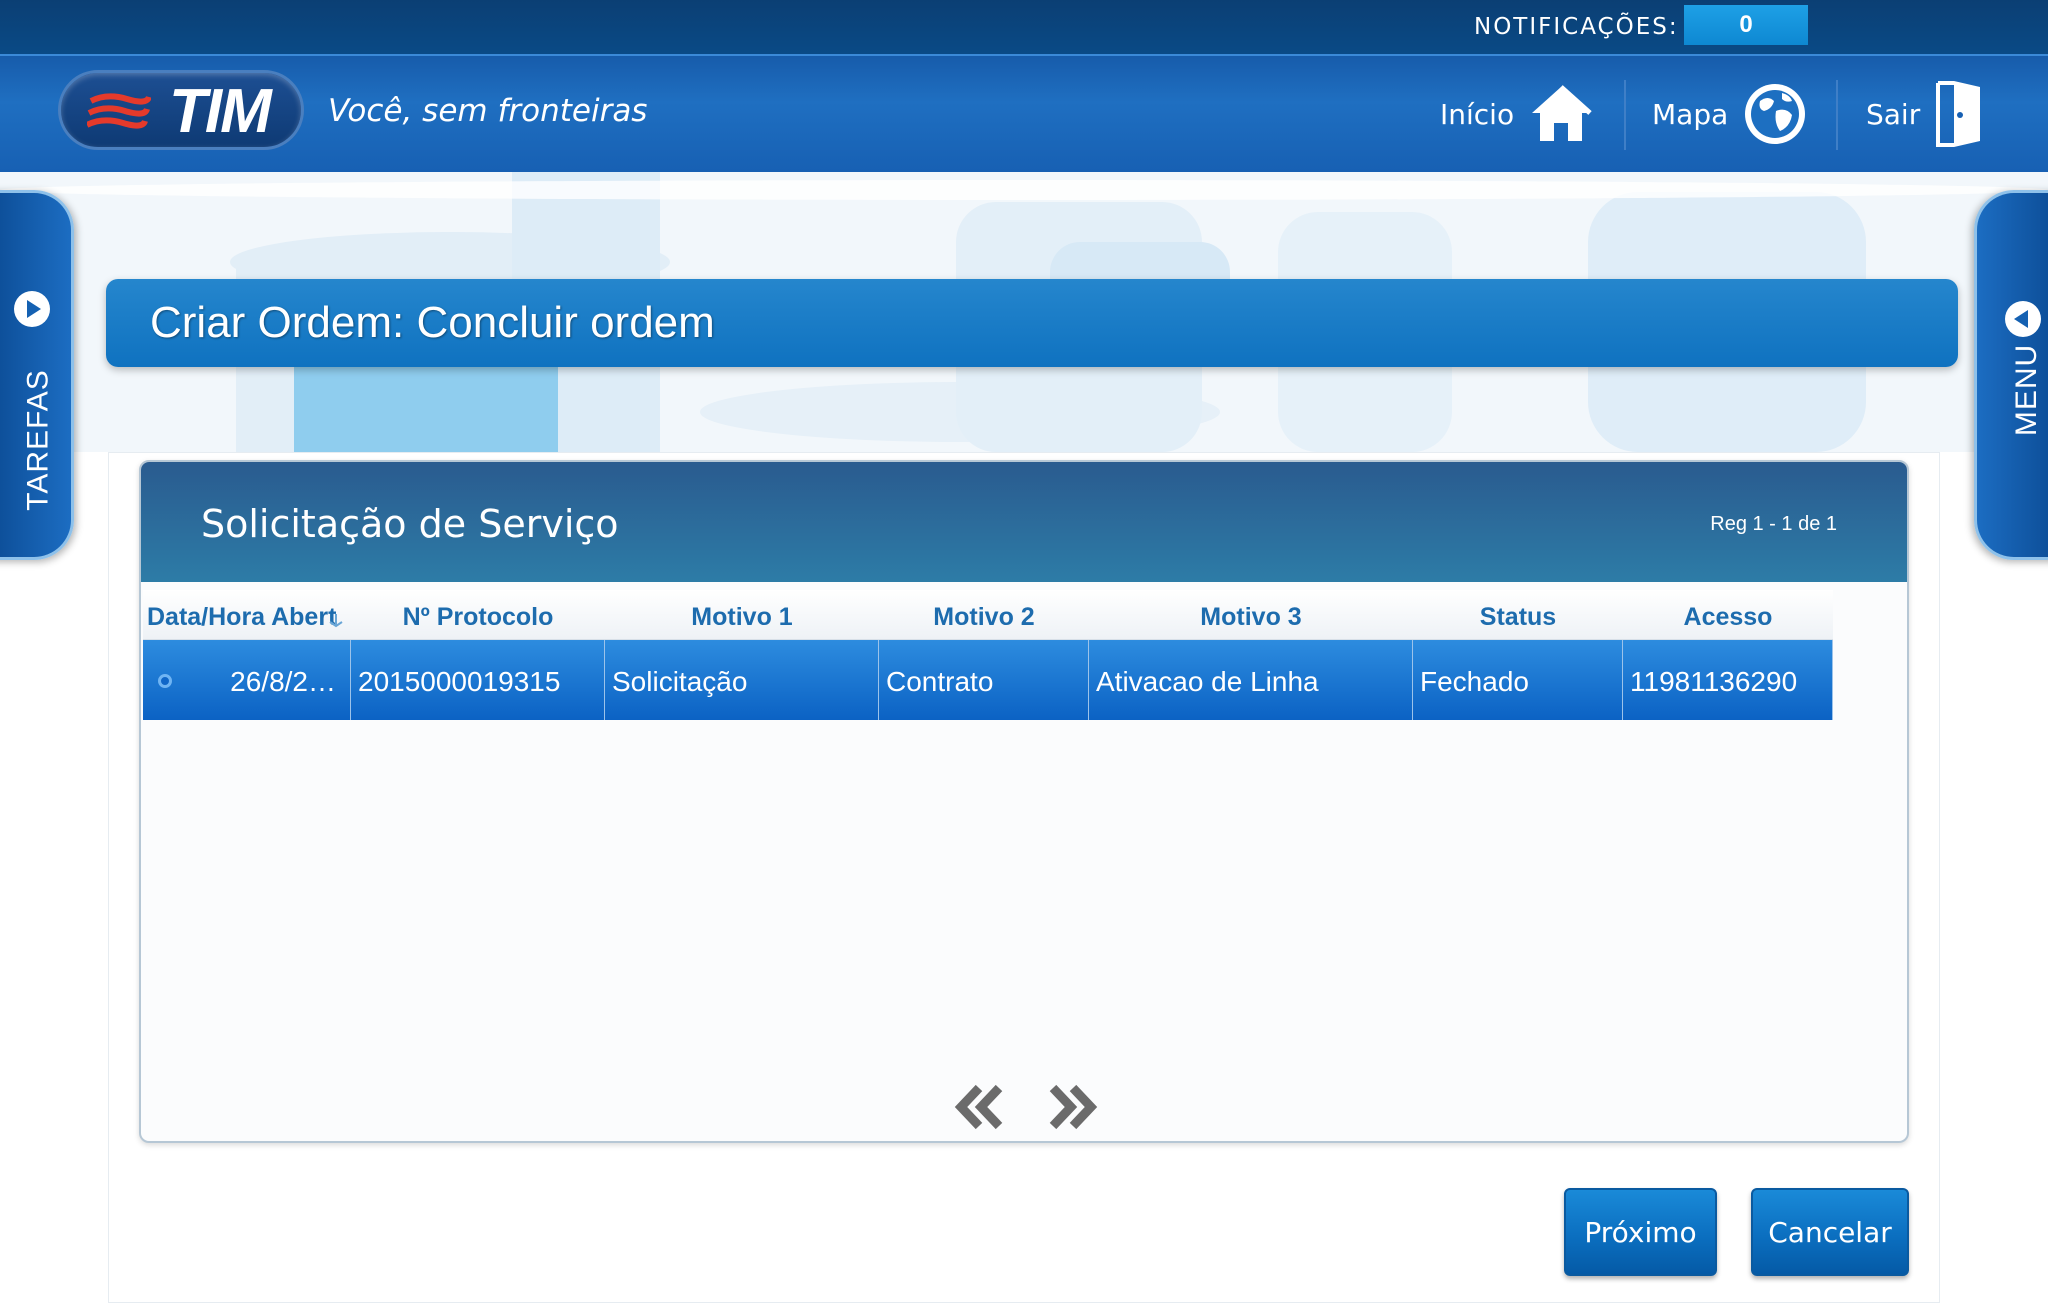 This screenshot has height=1303, width=2048. What do you see at coordinates (1728, 680) in the screenshot?
I see `cell-acesso: 11981136290` at bounding box center [1728, 680].